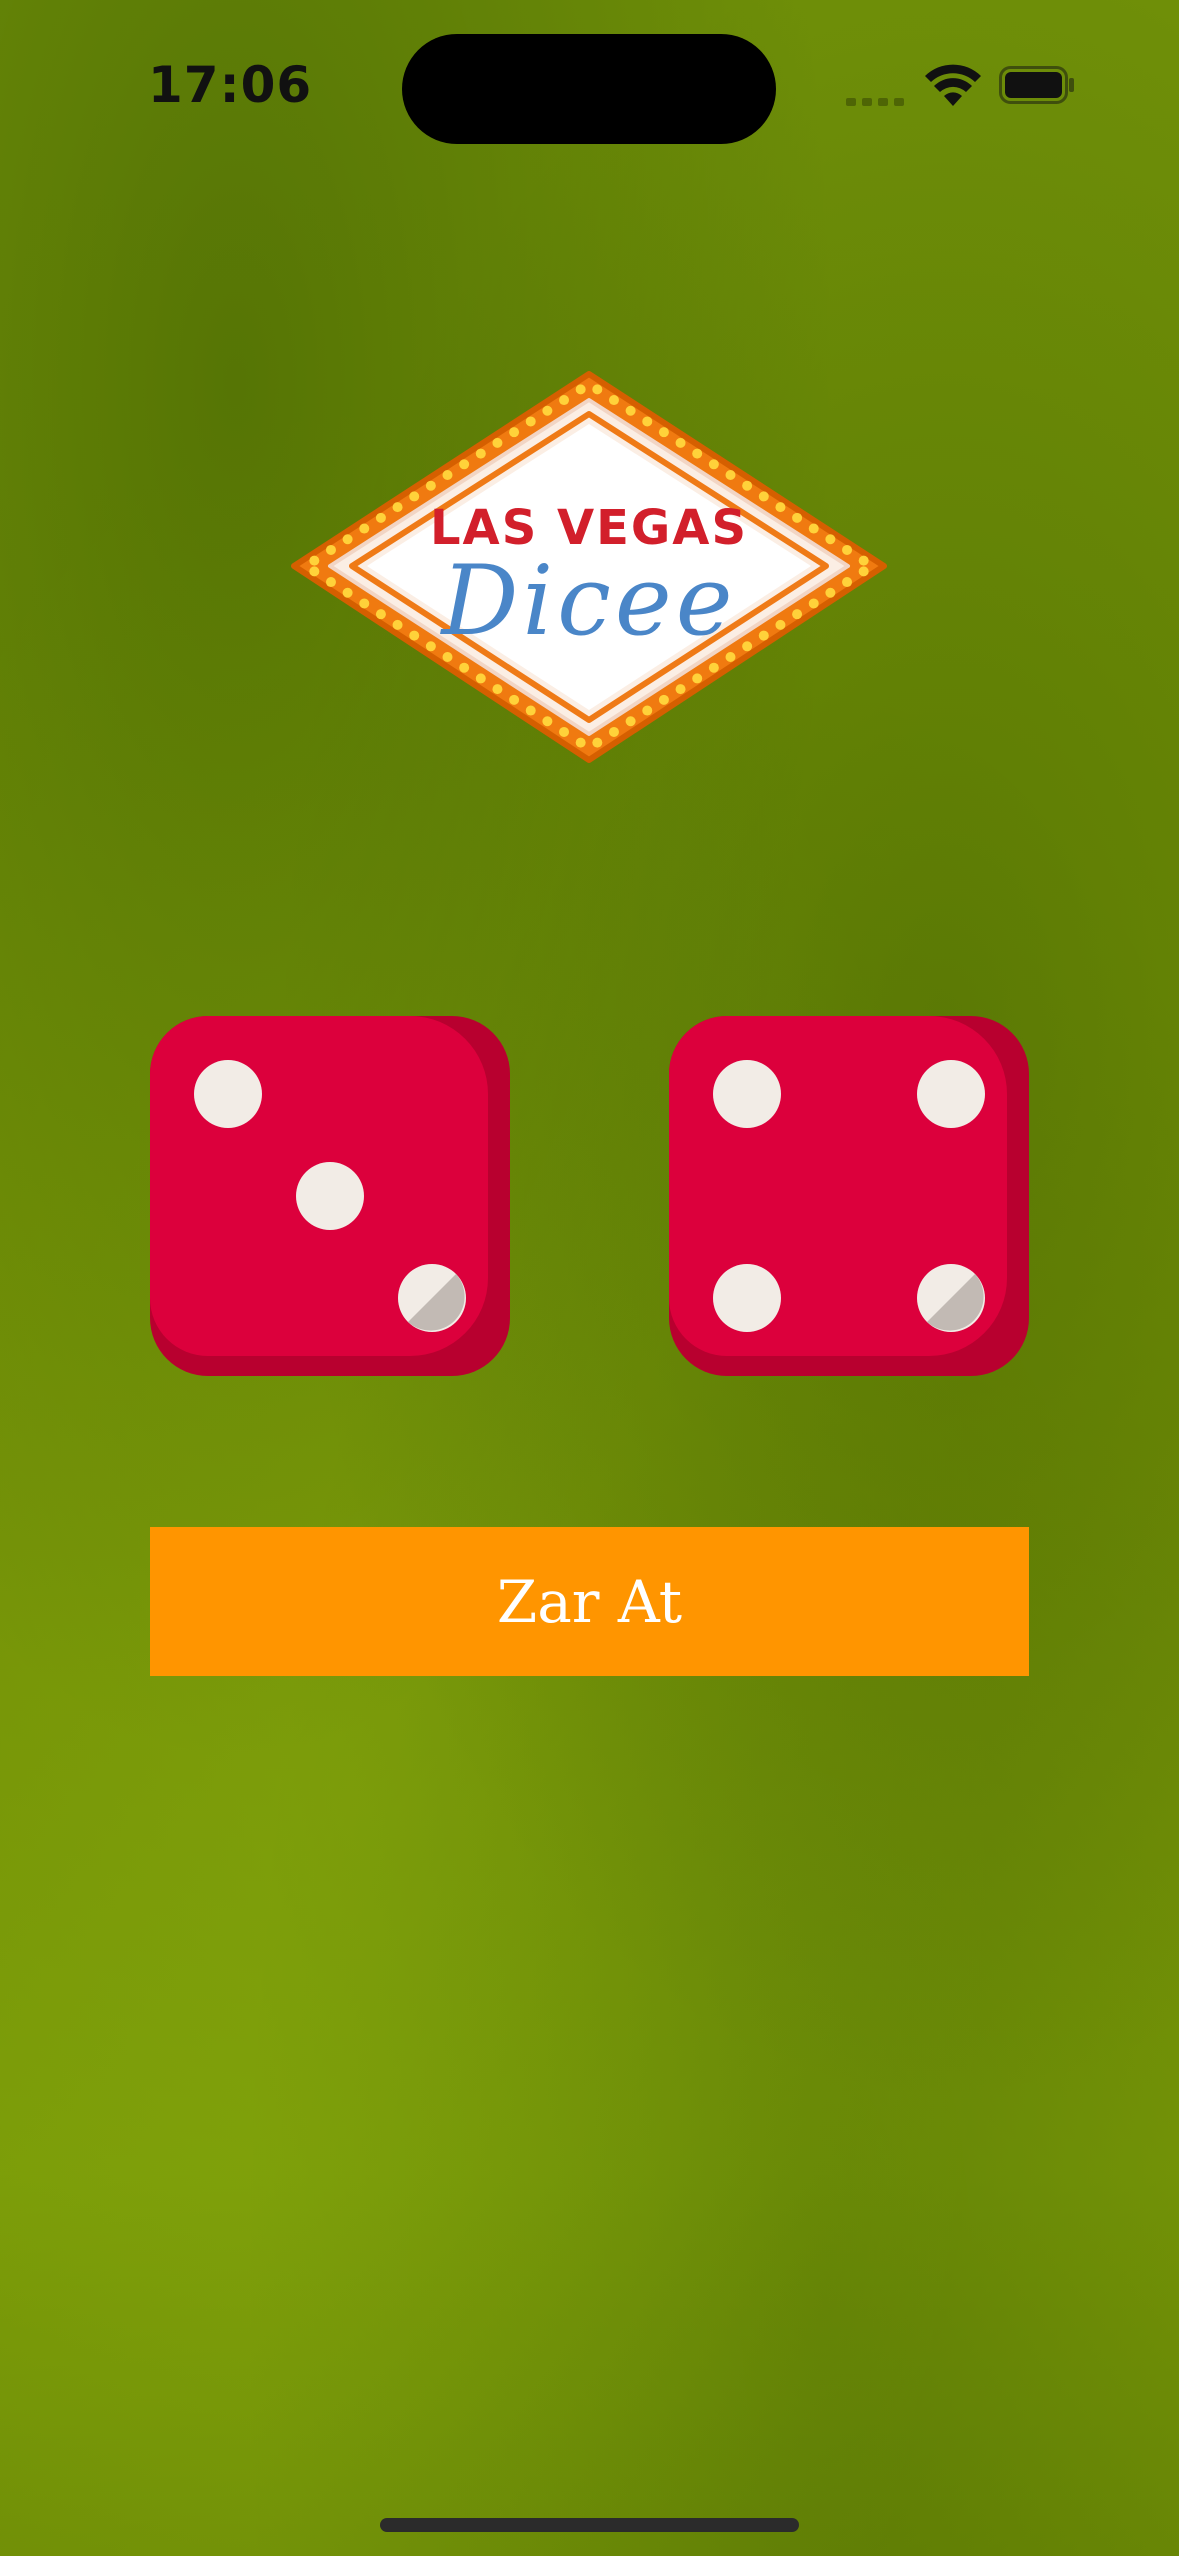 This screenshot has width=1179, height=2556. What do you see at coordinates (953, 85) in the screenshot?
I see `wifi-icon` at bounding box center [953, 85].